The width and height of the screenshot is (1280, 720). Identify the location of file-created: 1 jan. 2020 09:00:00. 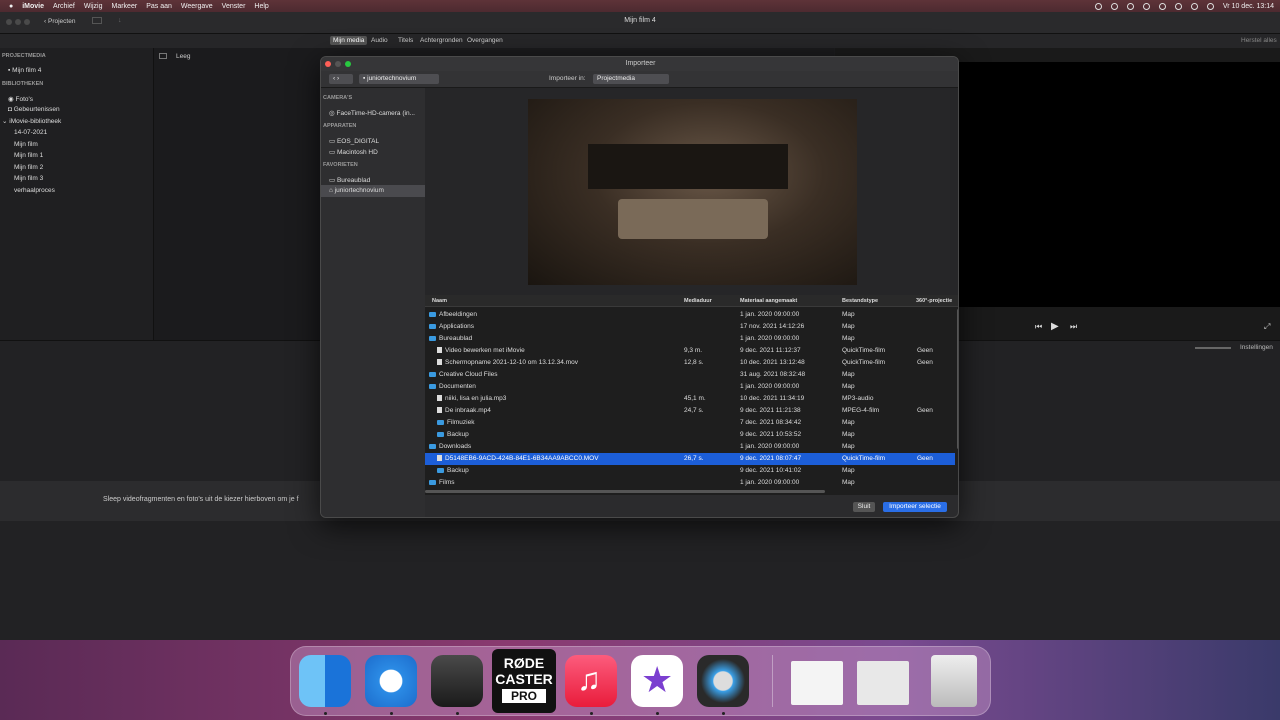
(770, 338).